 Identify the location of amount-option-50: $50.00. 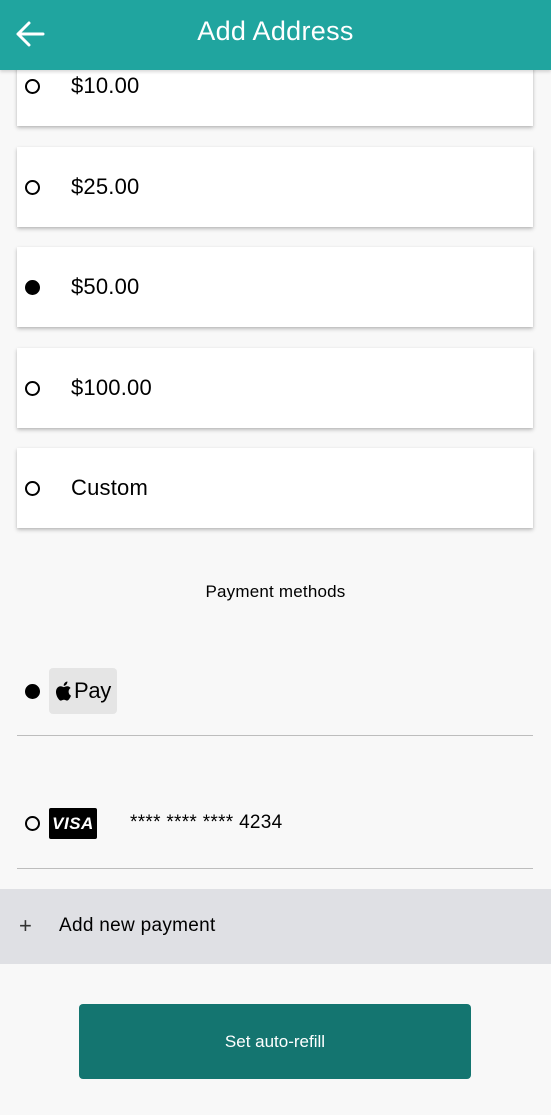
(275, 287).